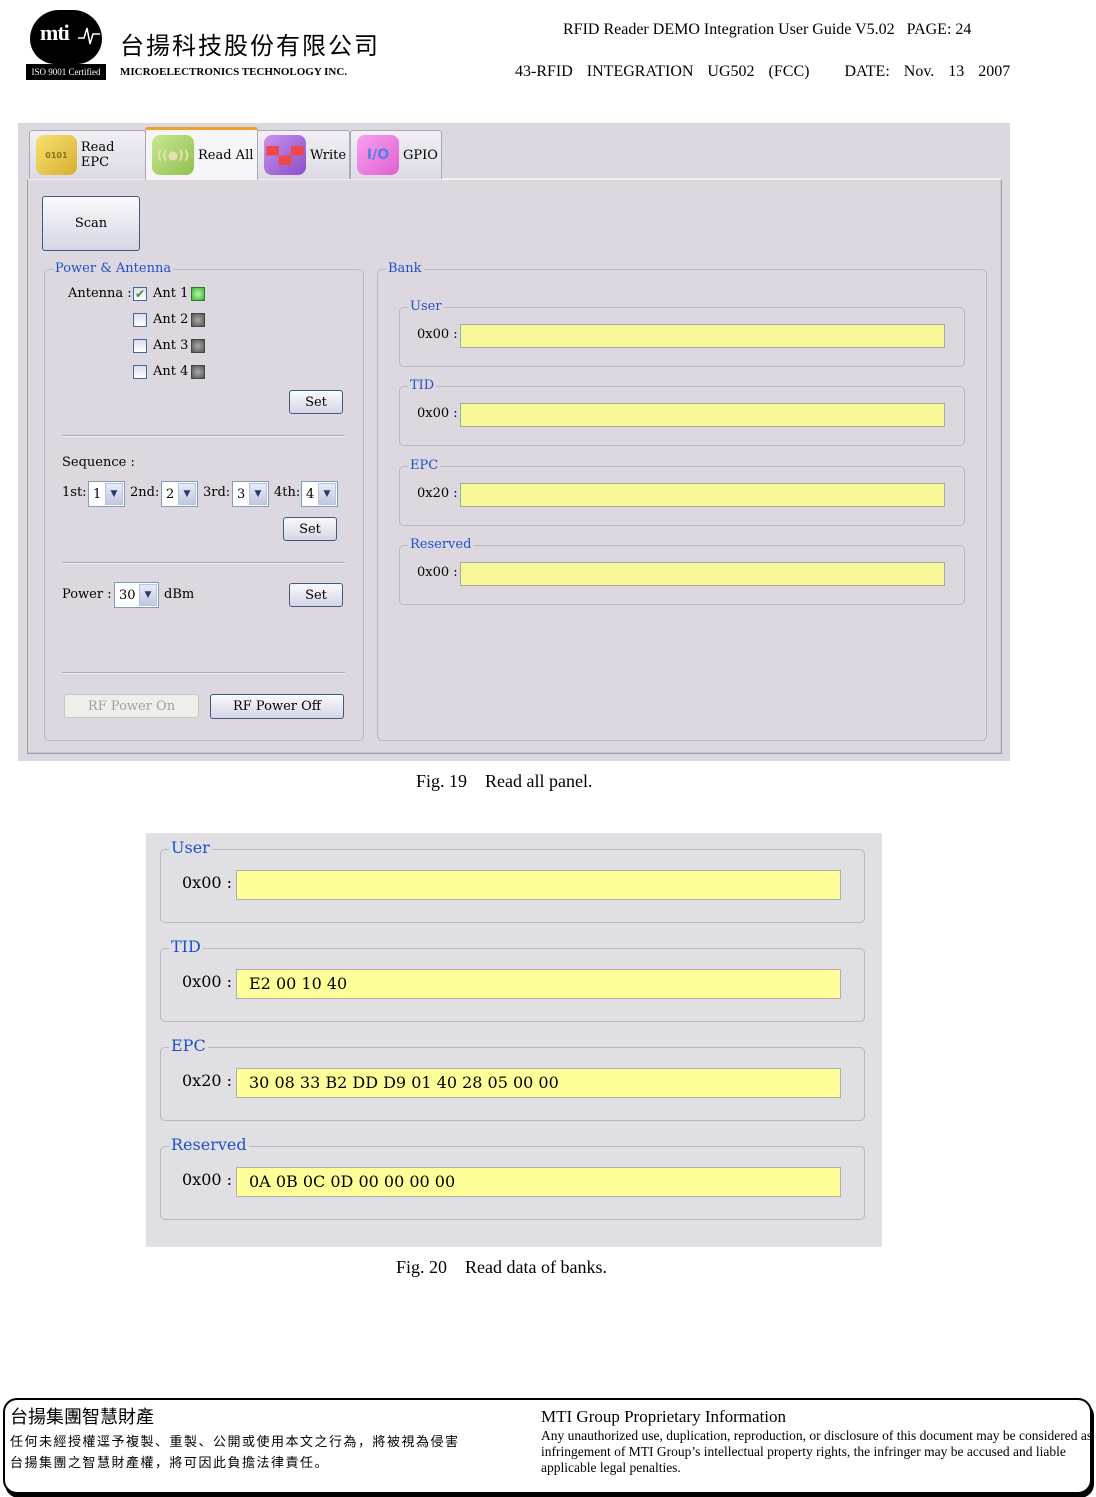  What do you see at coordinates (234, 72) in the screenshot?
I see `company-name-en: MICROELECTRONICS TECHNOLOGY INC.` at bounding box center [234, 72].